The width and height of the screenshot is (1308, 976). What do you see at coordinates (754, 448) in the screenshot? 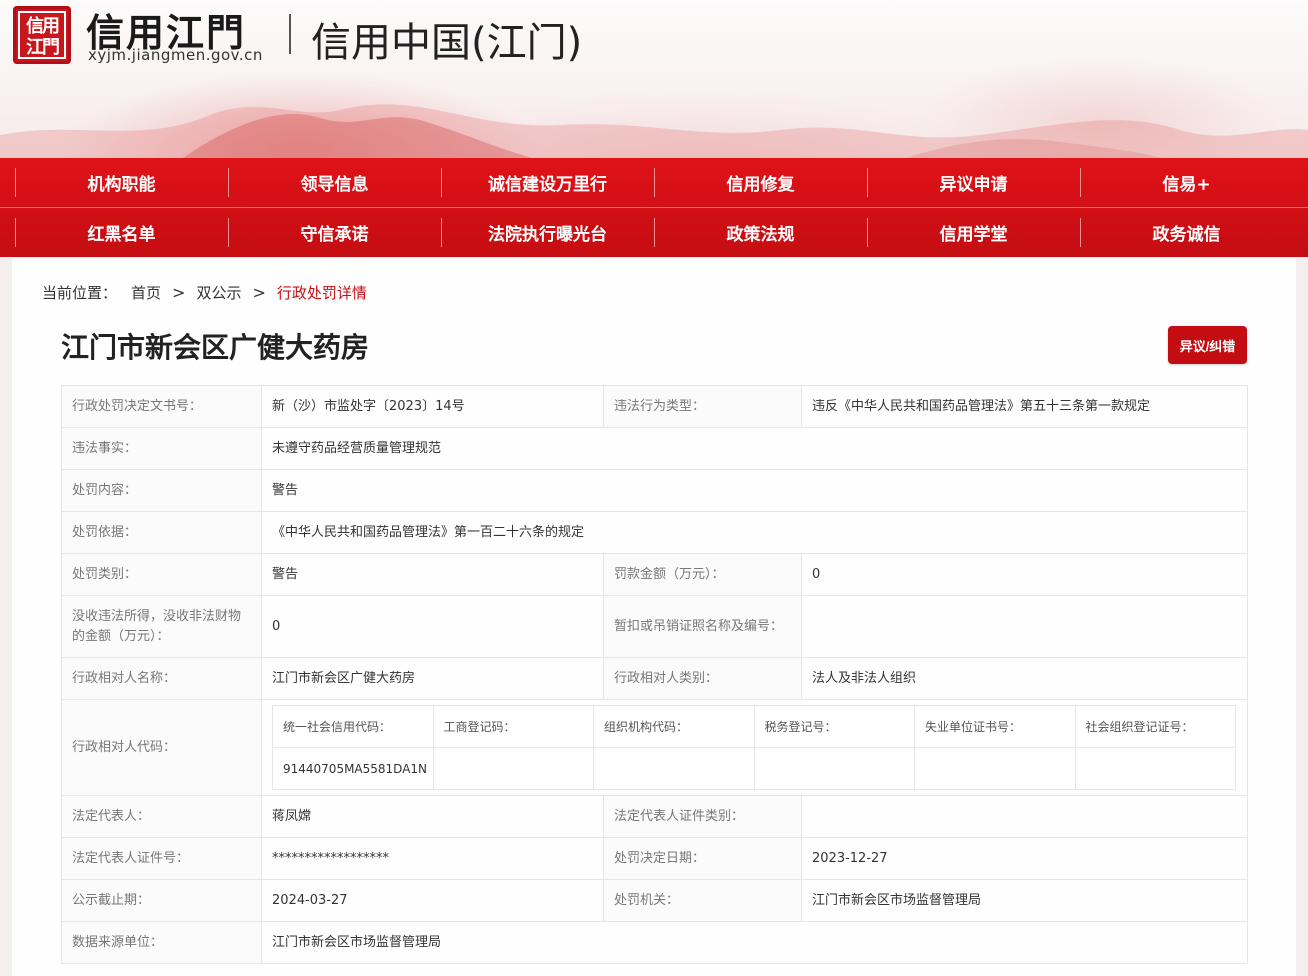
I see `facts-value: 未遵守药品经营质量管理规范` at bounding box center [754, 448].